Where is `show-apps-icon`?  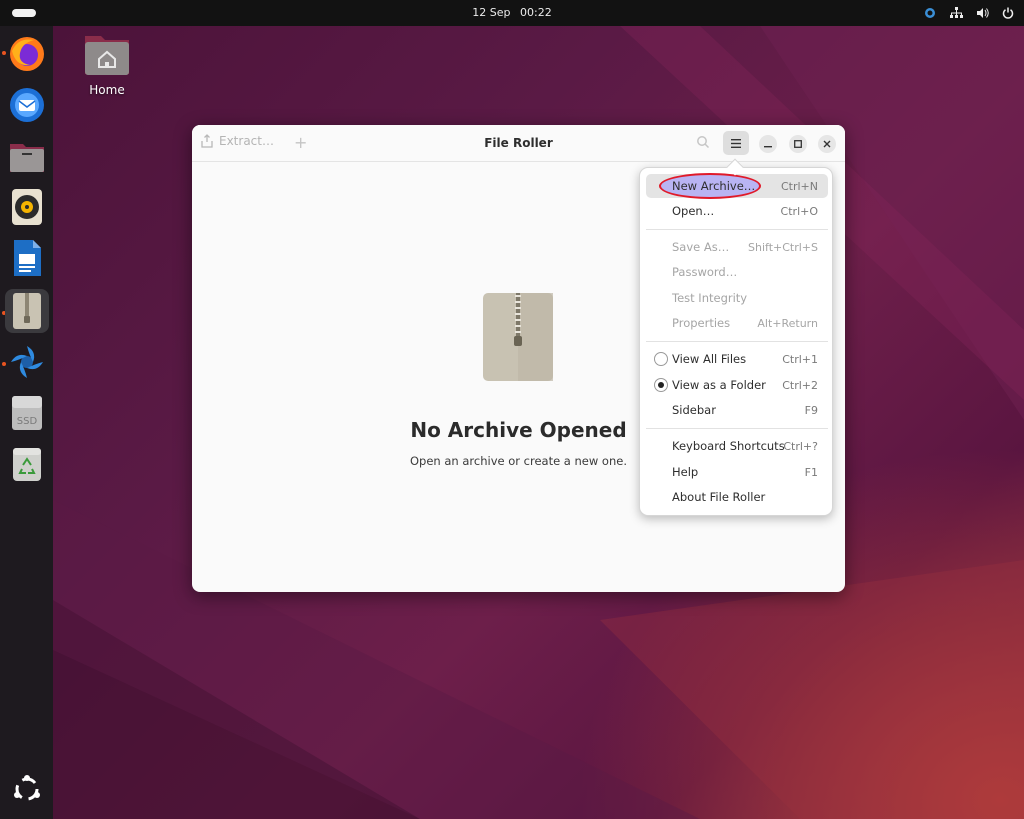 show-apps-icon is located at coordinates (27, 789).